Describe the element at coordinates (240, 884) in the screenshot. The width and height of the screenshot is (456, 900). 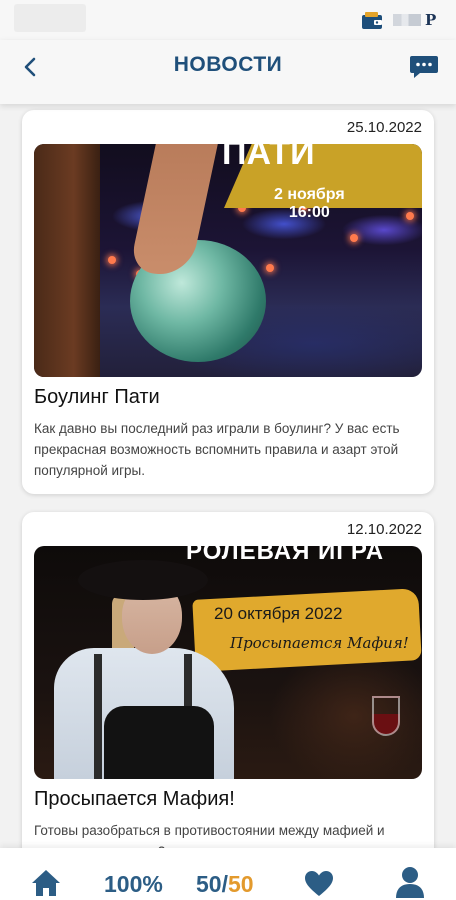
I see `score-total: 50` at that location.